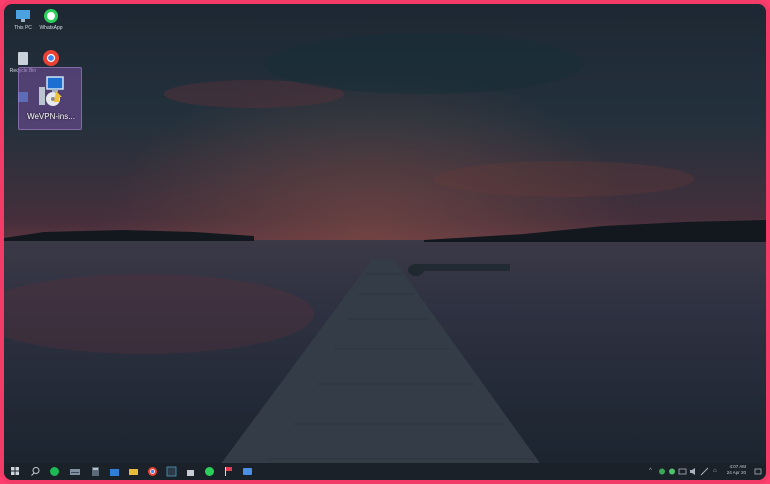 Image resolution: width=770 pixels, height=484 pixels. I want to click on this-pc-icon, so click(23, 16).